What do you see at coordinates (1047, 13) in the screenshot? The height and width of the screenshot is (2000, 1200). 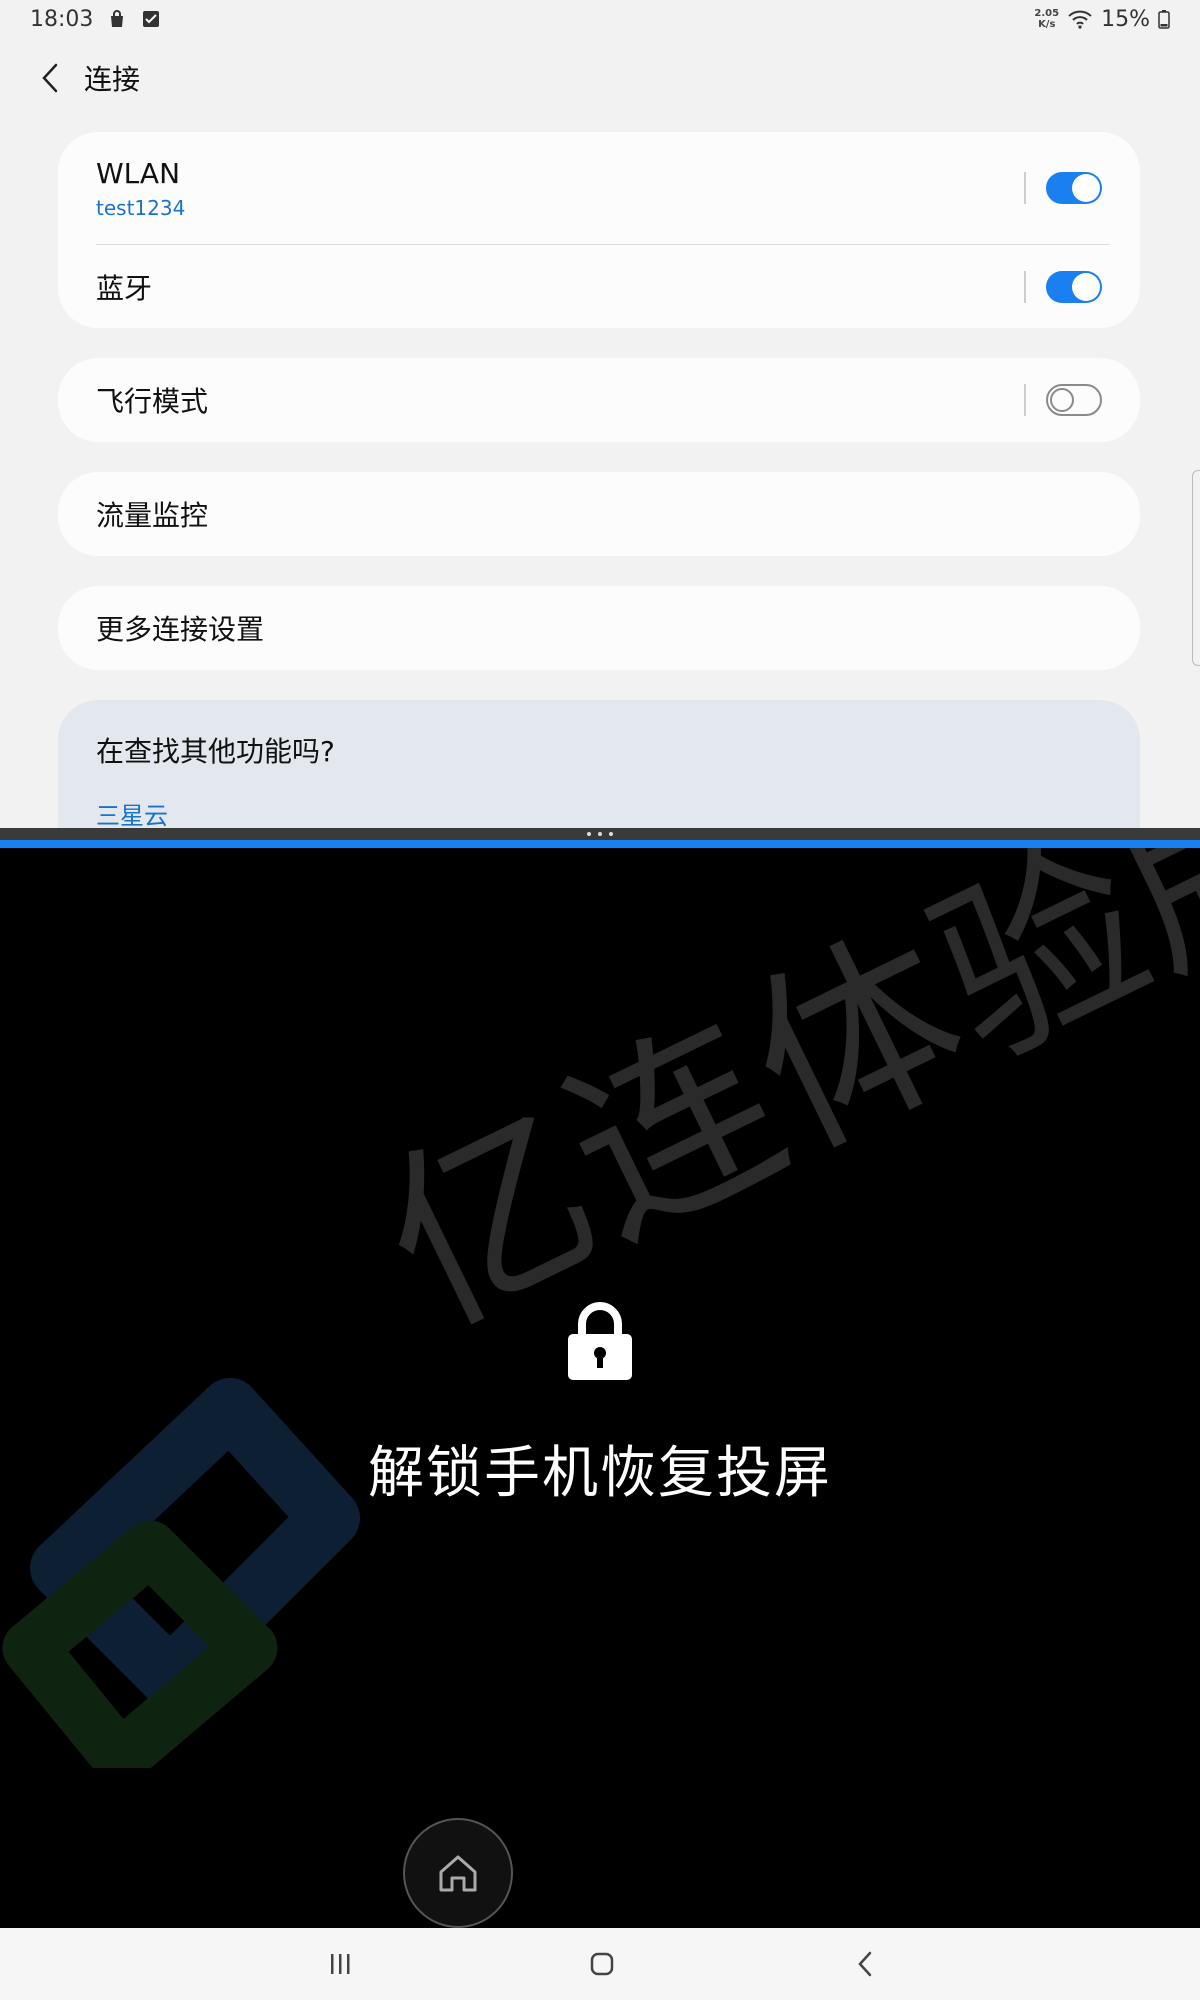 I see `net-speed-value: 2.05` at bounding box center [1047, 13].